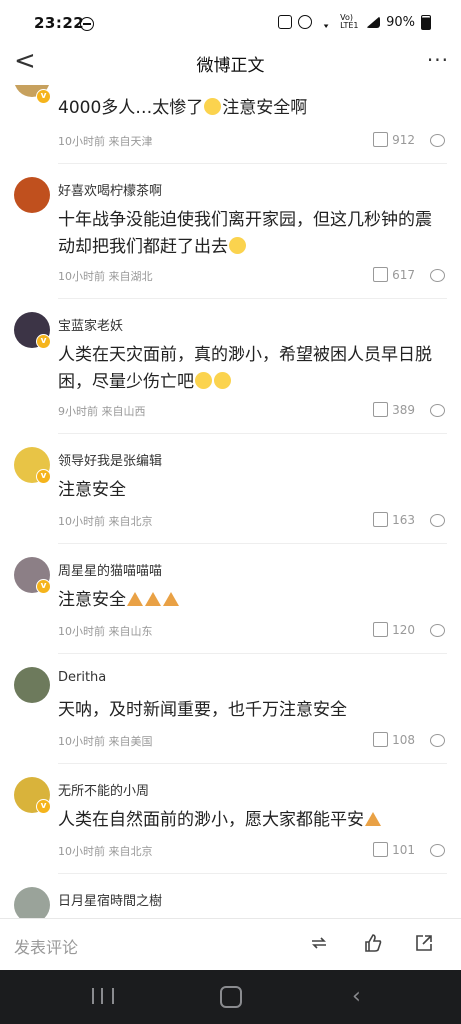  I want to click on page-header: < 微博正文 ···, so click(230, 62).